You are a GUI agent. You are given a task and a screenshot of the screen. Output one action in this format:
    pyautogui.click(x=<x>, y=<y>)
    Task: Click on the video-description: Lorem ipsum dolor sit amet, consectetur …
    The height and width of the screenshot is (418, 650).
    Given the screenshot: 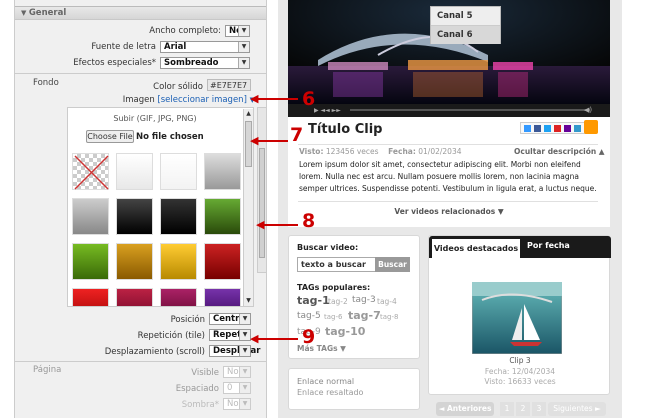 What is the action you would take?
    pyautogui.click(x=448, y=176)
    